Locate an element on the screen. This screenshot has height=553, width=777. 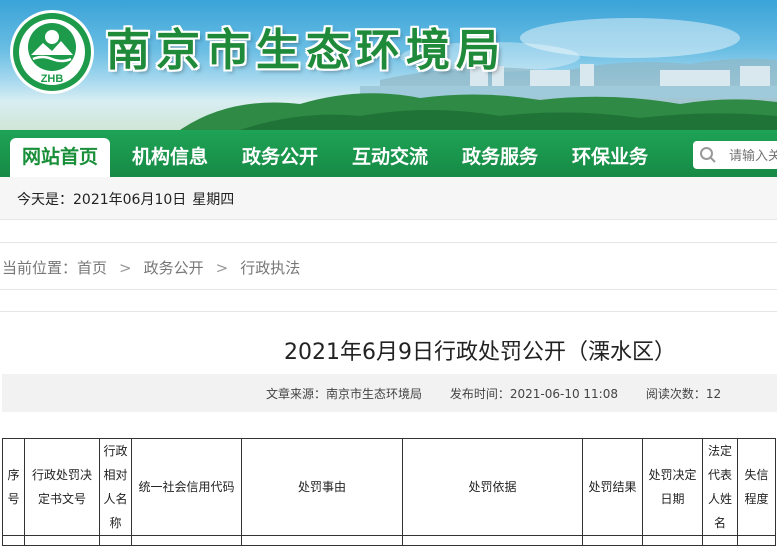
search-icon is located at coordinates (708, 155).